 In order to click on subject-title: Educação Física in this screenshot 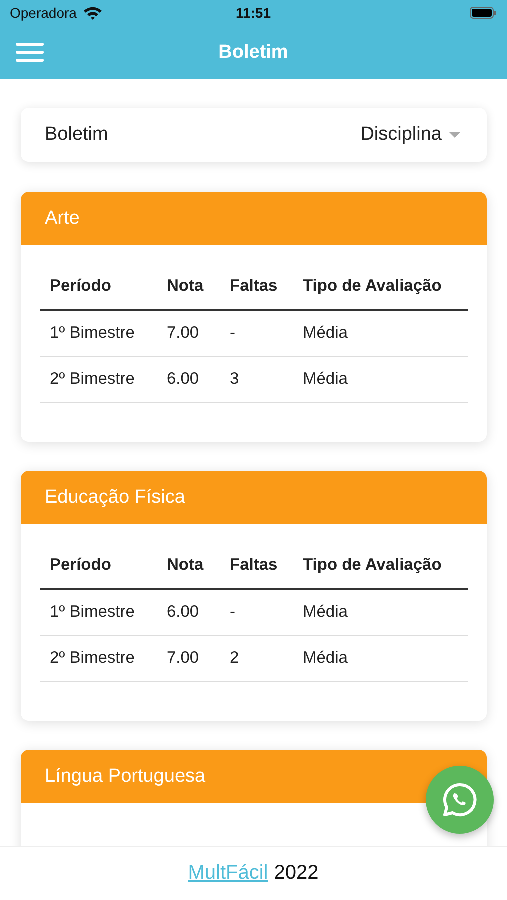, I will do `click(254, 497)`.